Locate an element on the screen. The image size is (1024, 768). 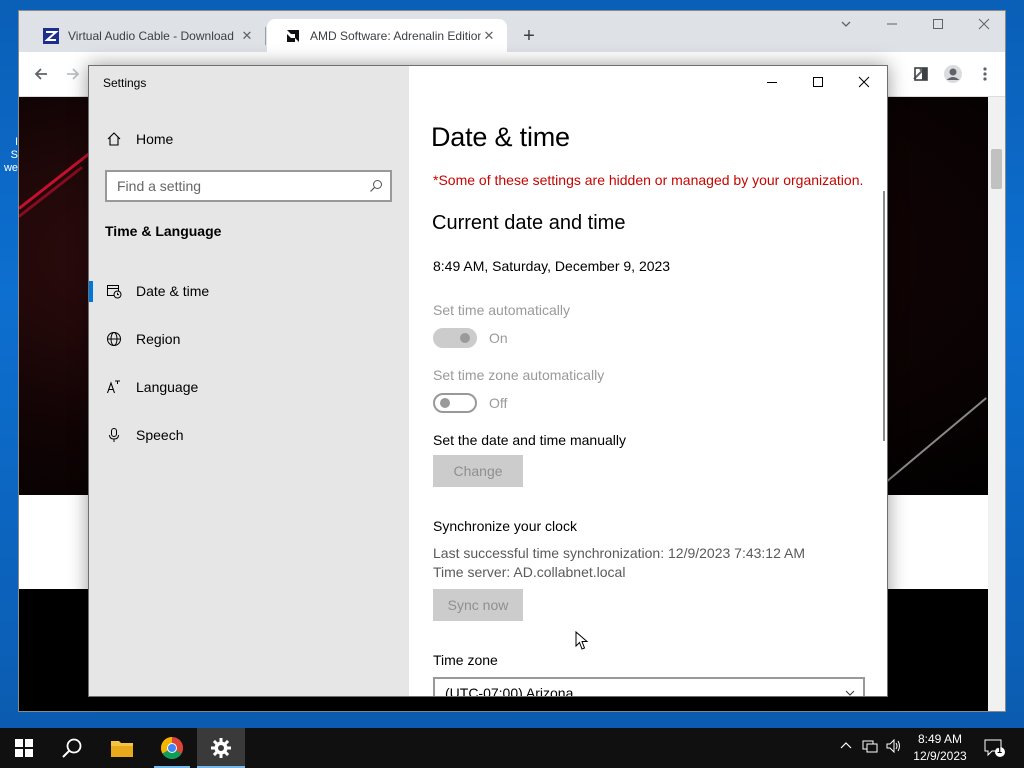
calendar-clock-icon is located at coordinates (114, 291).